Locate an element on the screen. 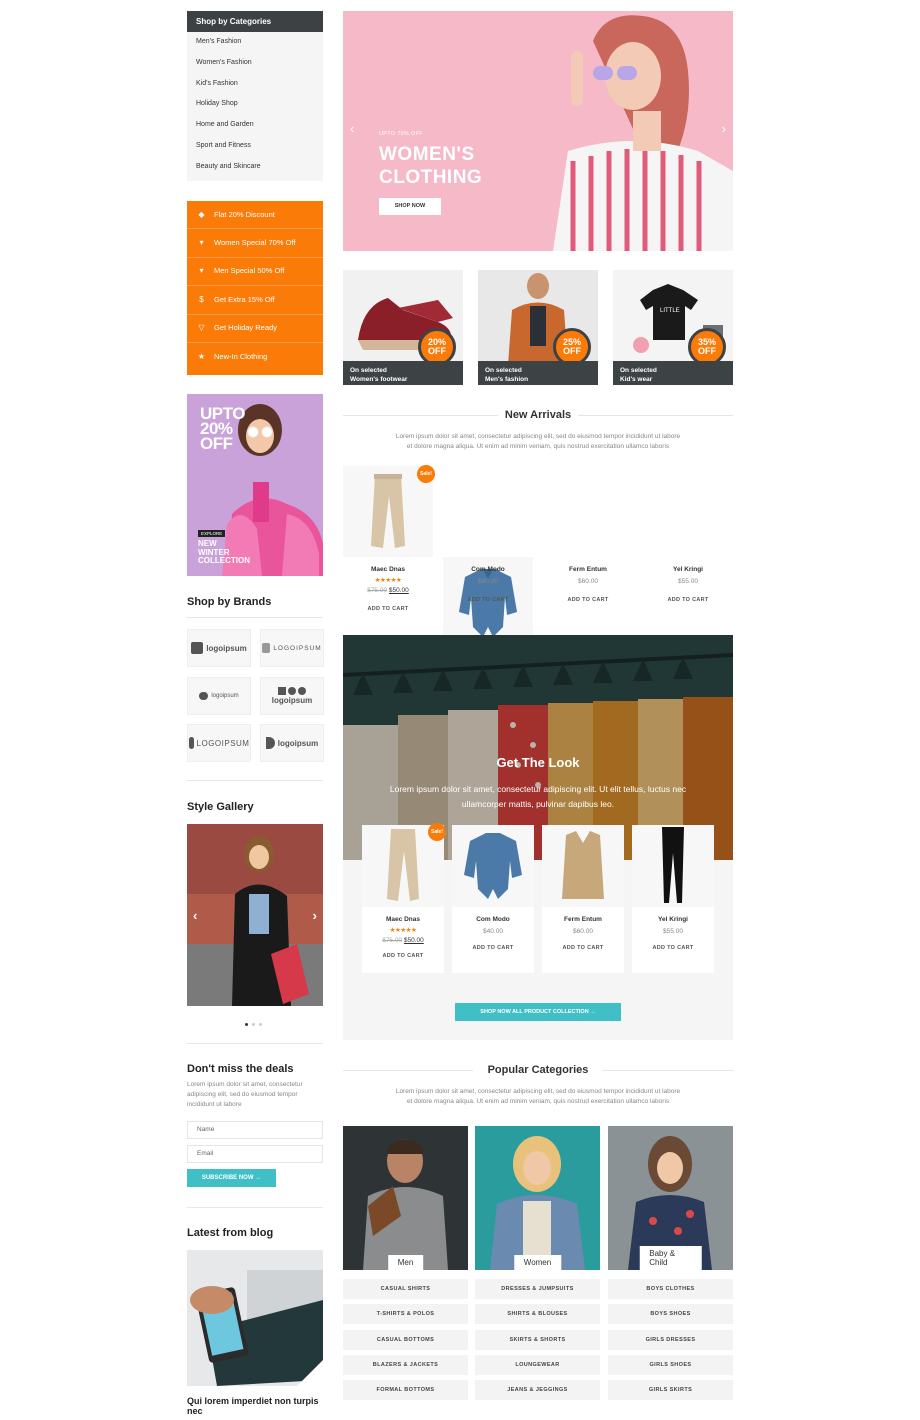 The image size is (920, 1420). category-women-image: Women is located at coordinates (537, 1198).